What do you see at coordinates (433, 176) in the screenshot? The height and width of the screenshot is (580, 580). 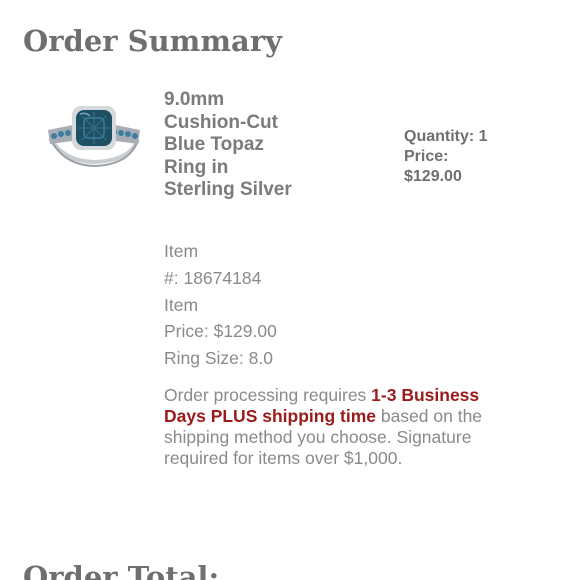 I see `price-value: $129.00` at bounding box center [433, 176].